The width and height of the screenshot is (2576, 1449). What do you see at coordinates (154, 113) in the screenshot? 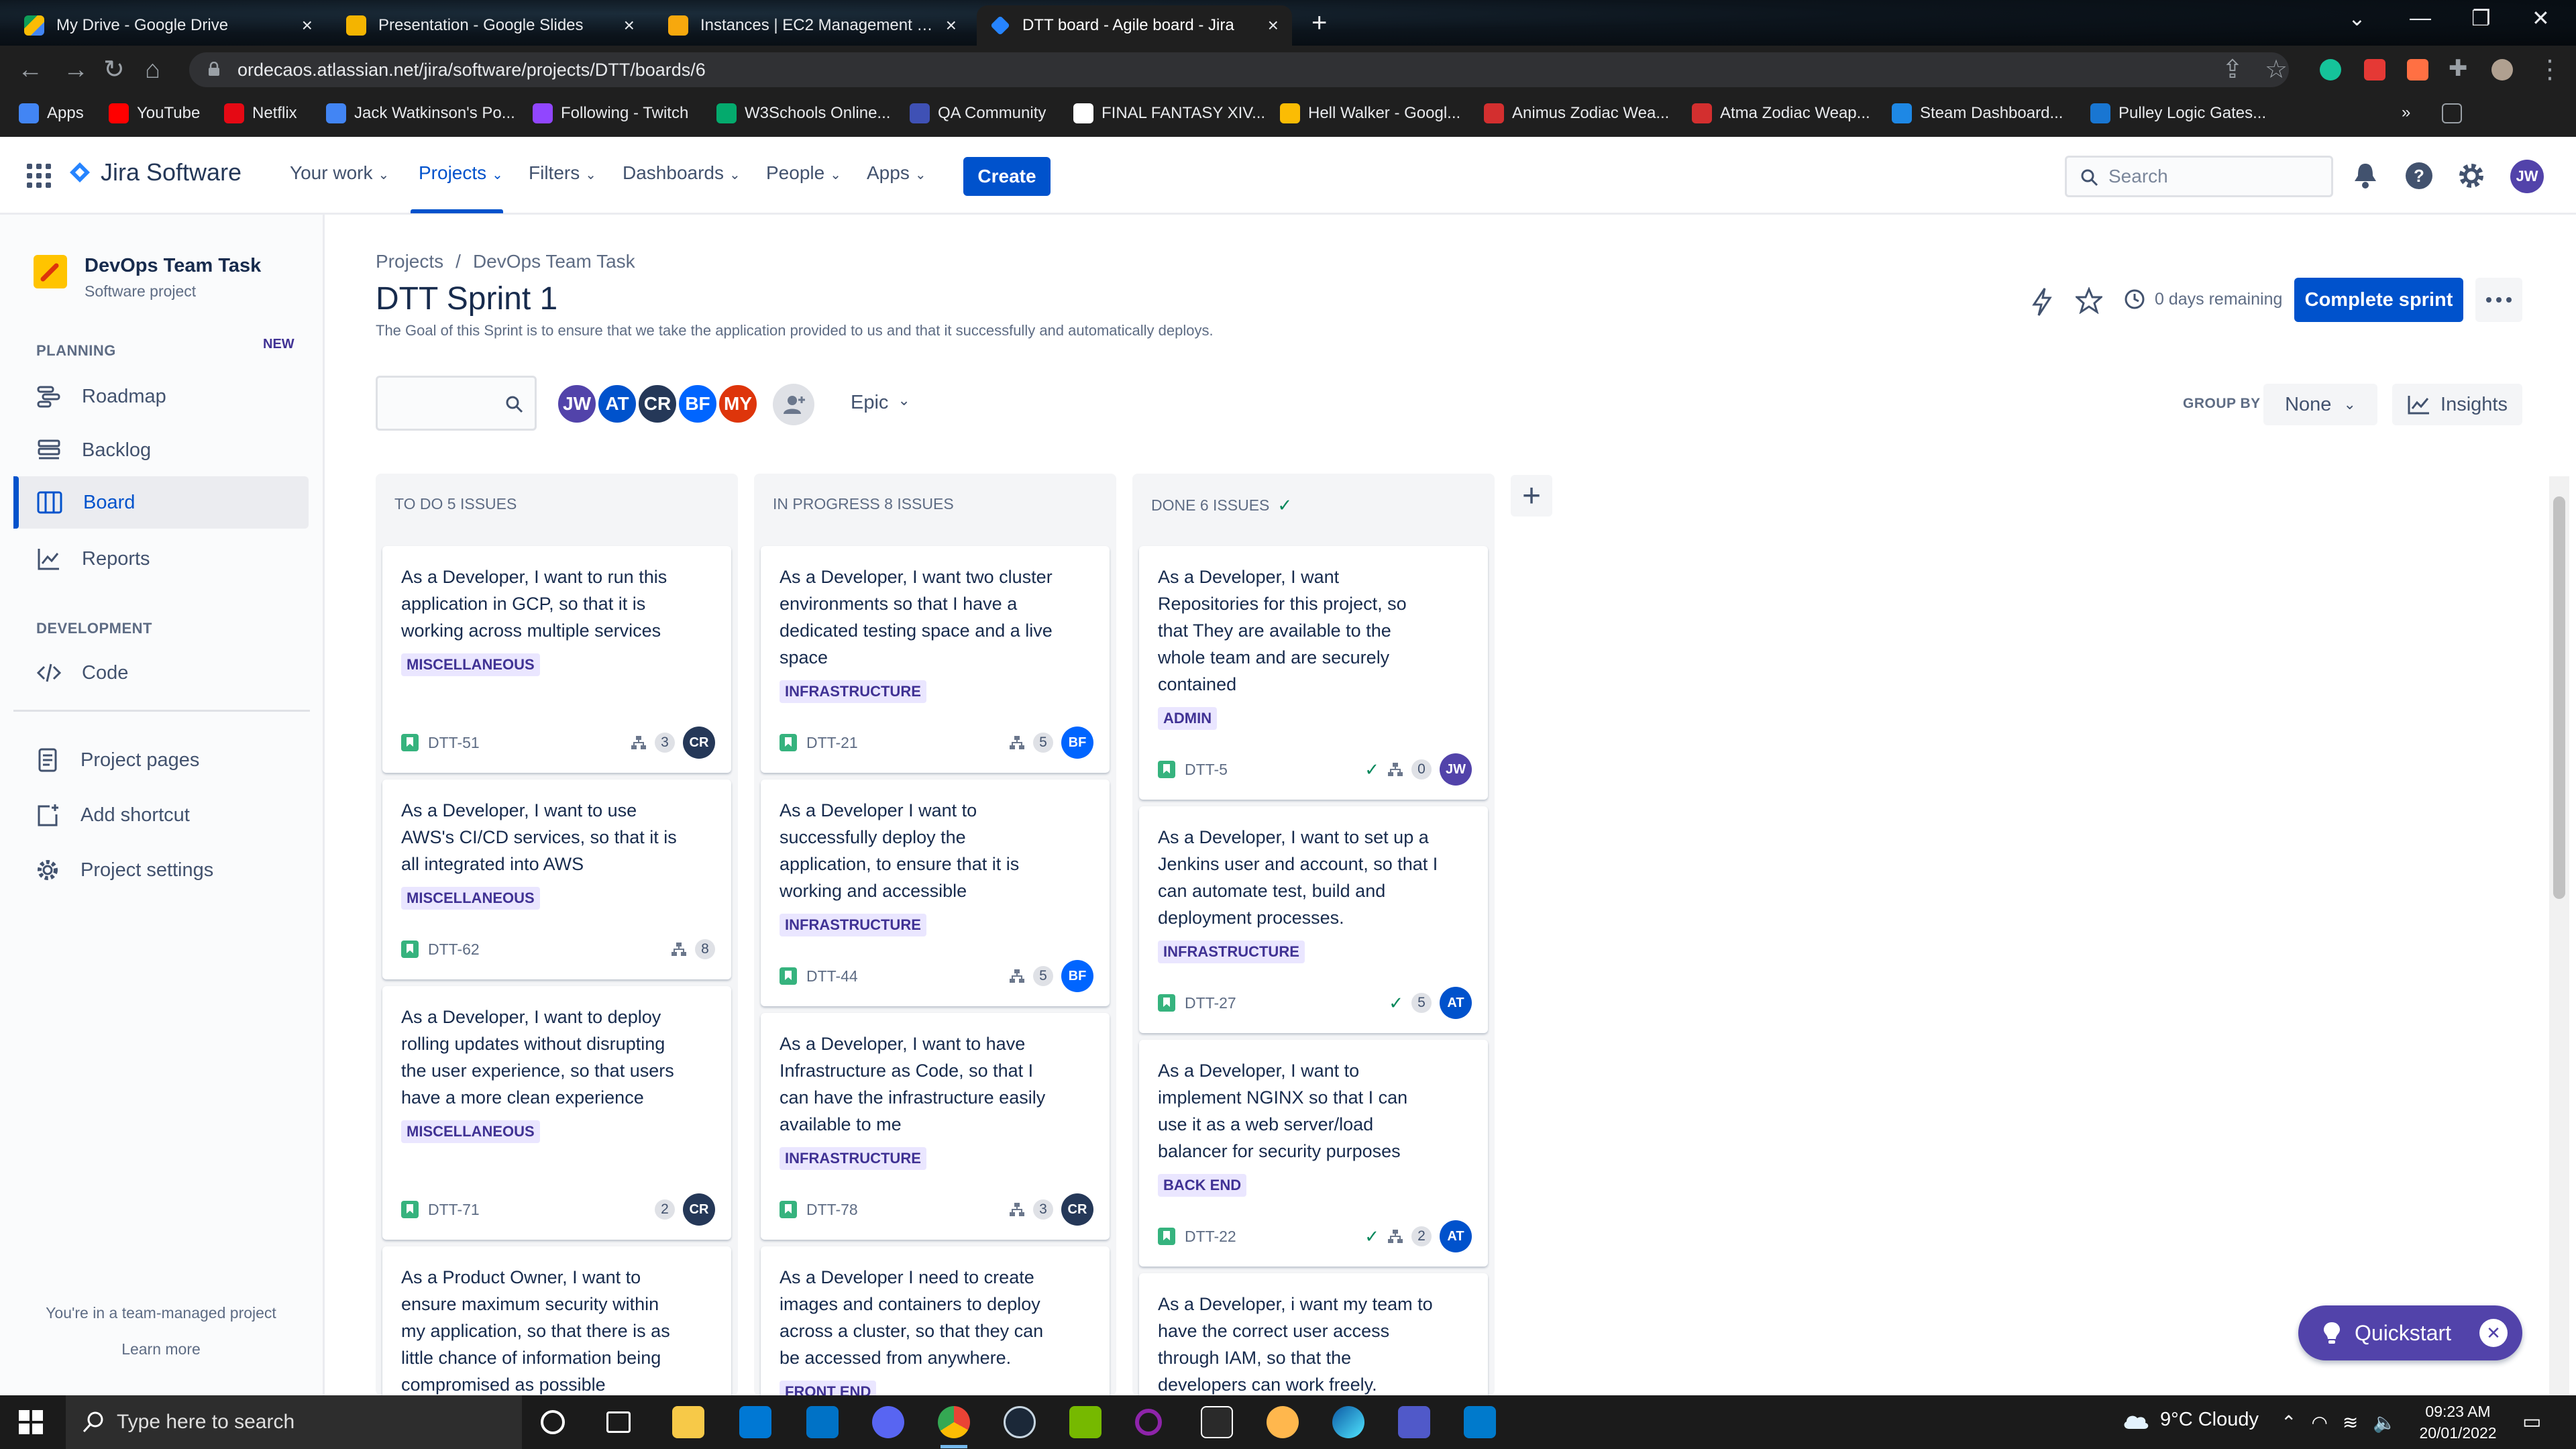
I see `bookmark-youtube: YouTube` at bounding box center [154, 113].